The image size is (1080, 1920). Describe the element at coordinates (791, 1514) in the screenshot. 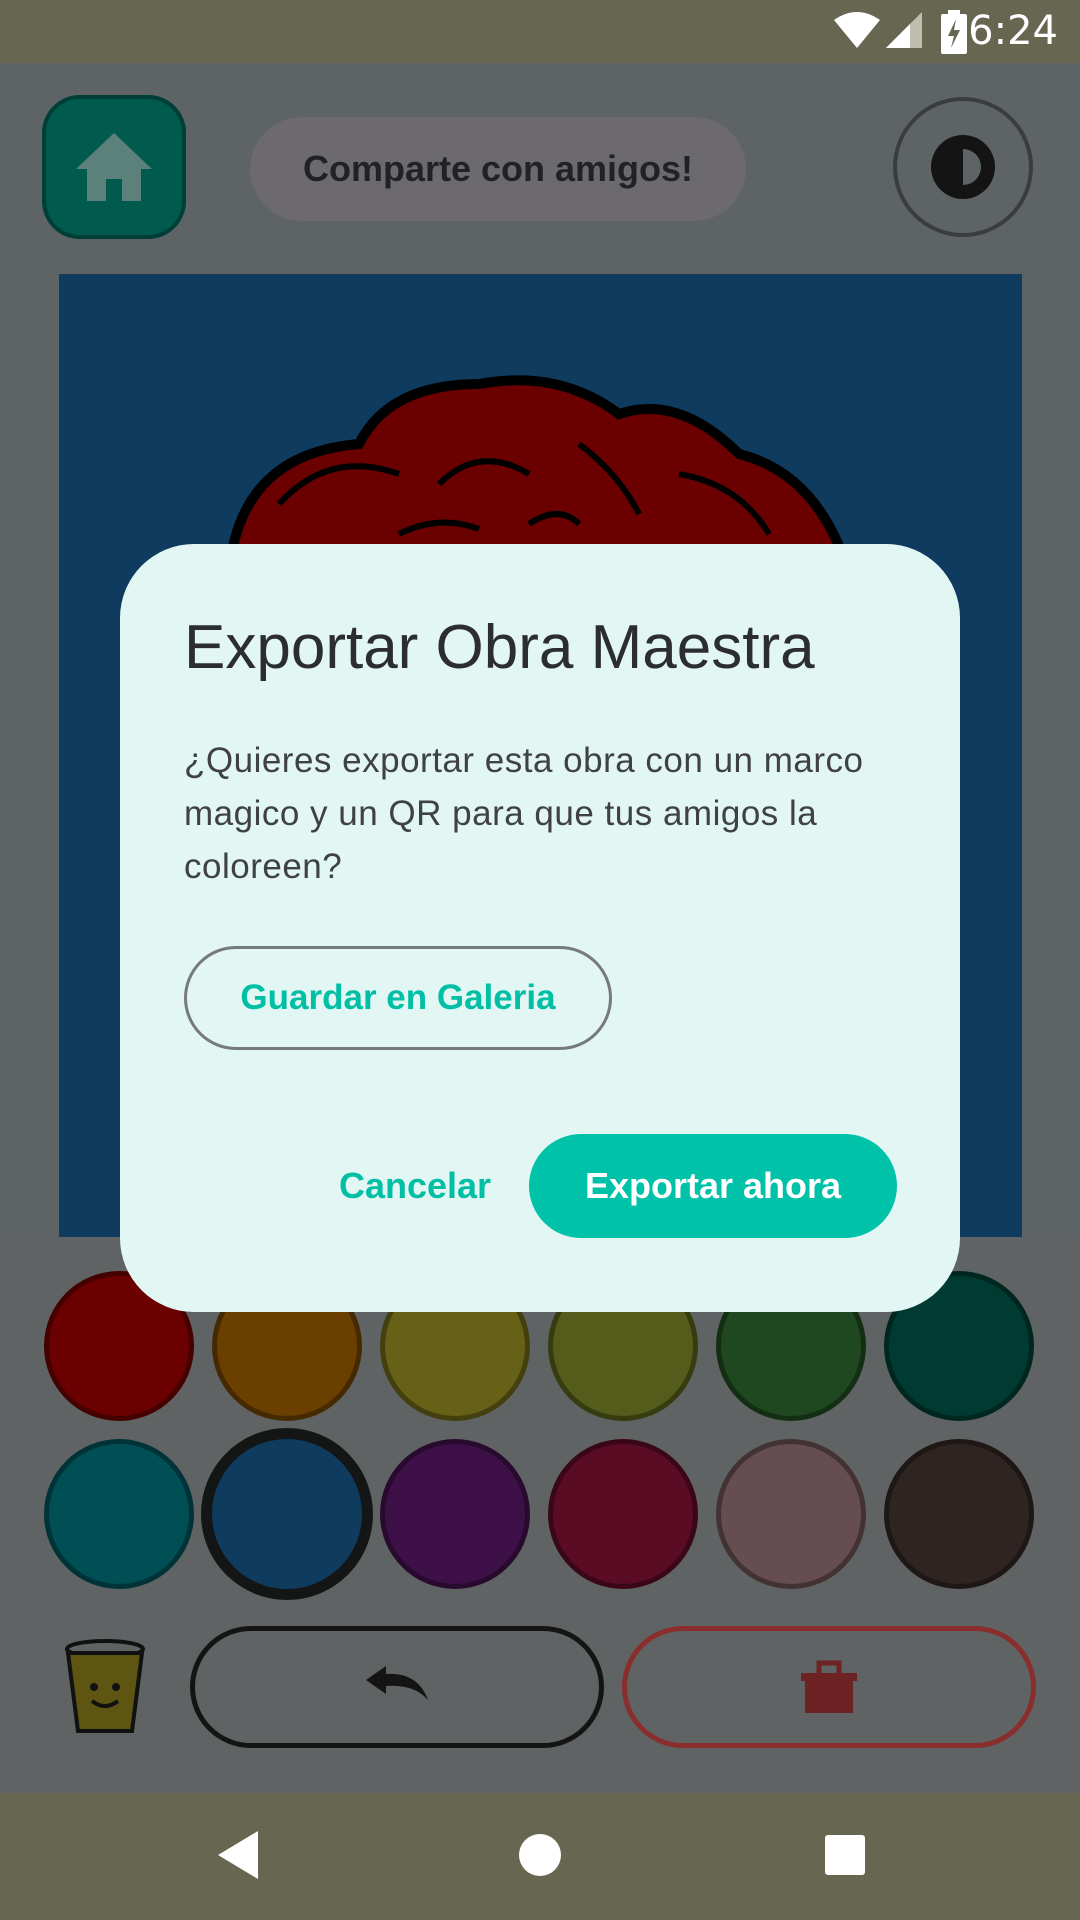

I see `color-swatch-pink` at that location.